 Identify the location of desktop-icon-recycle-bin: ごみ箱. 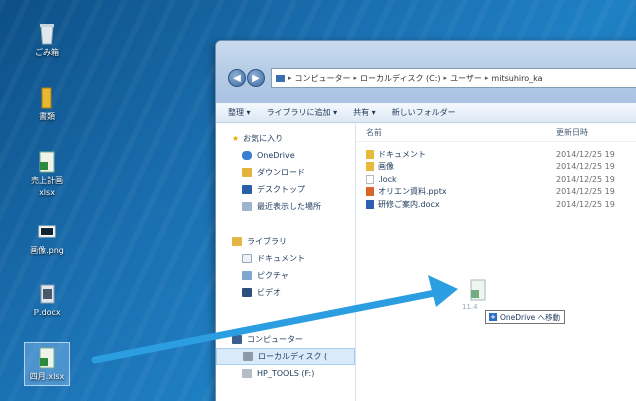
(47, 40).